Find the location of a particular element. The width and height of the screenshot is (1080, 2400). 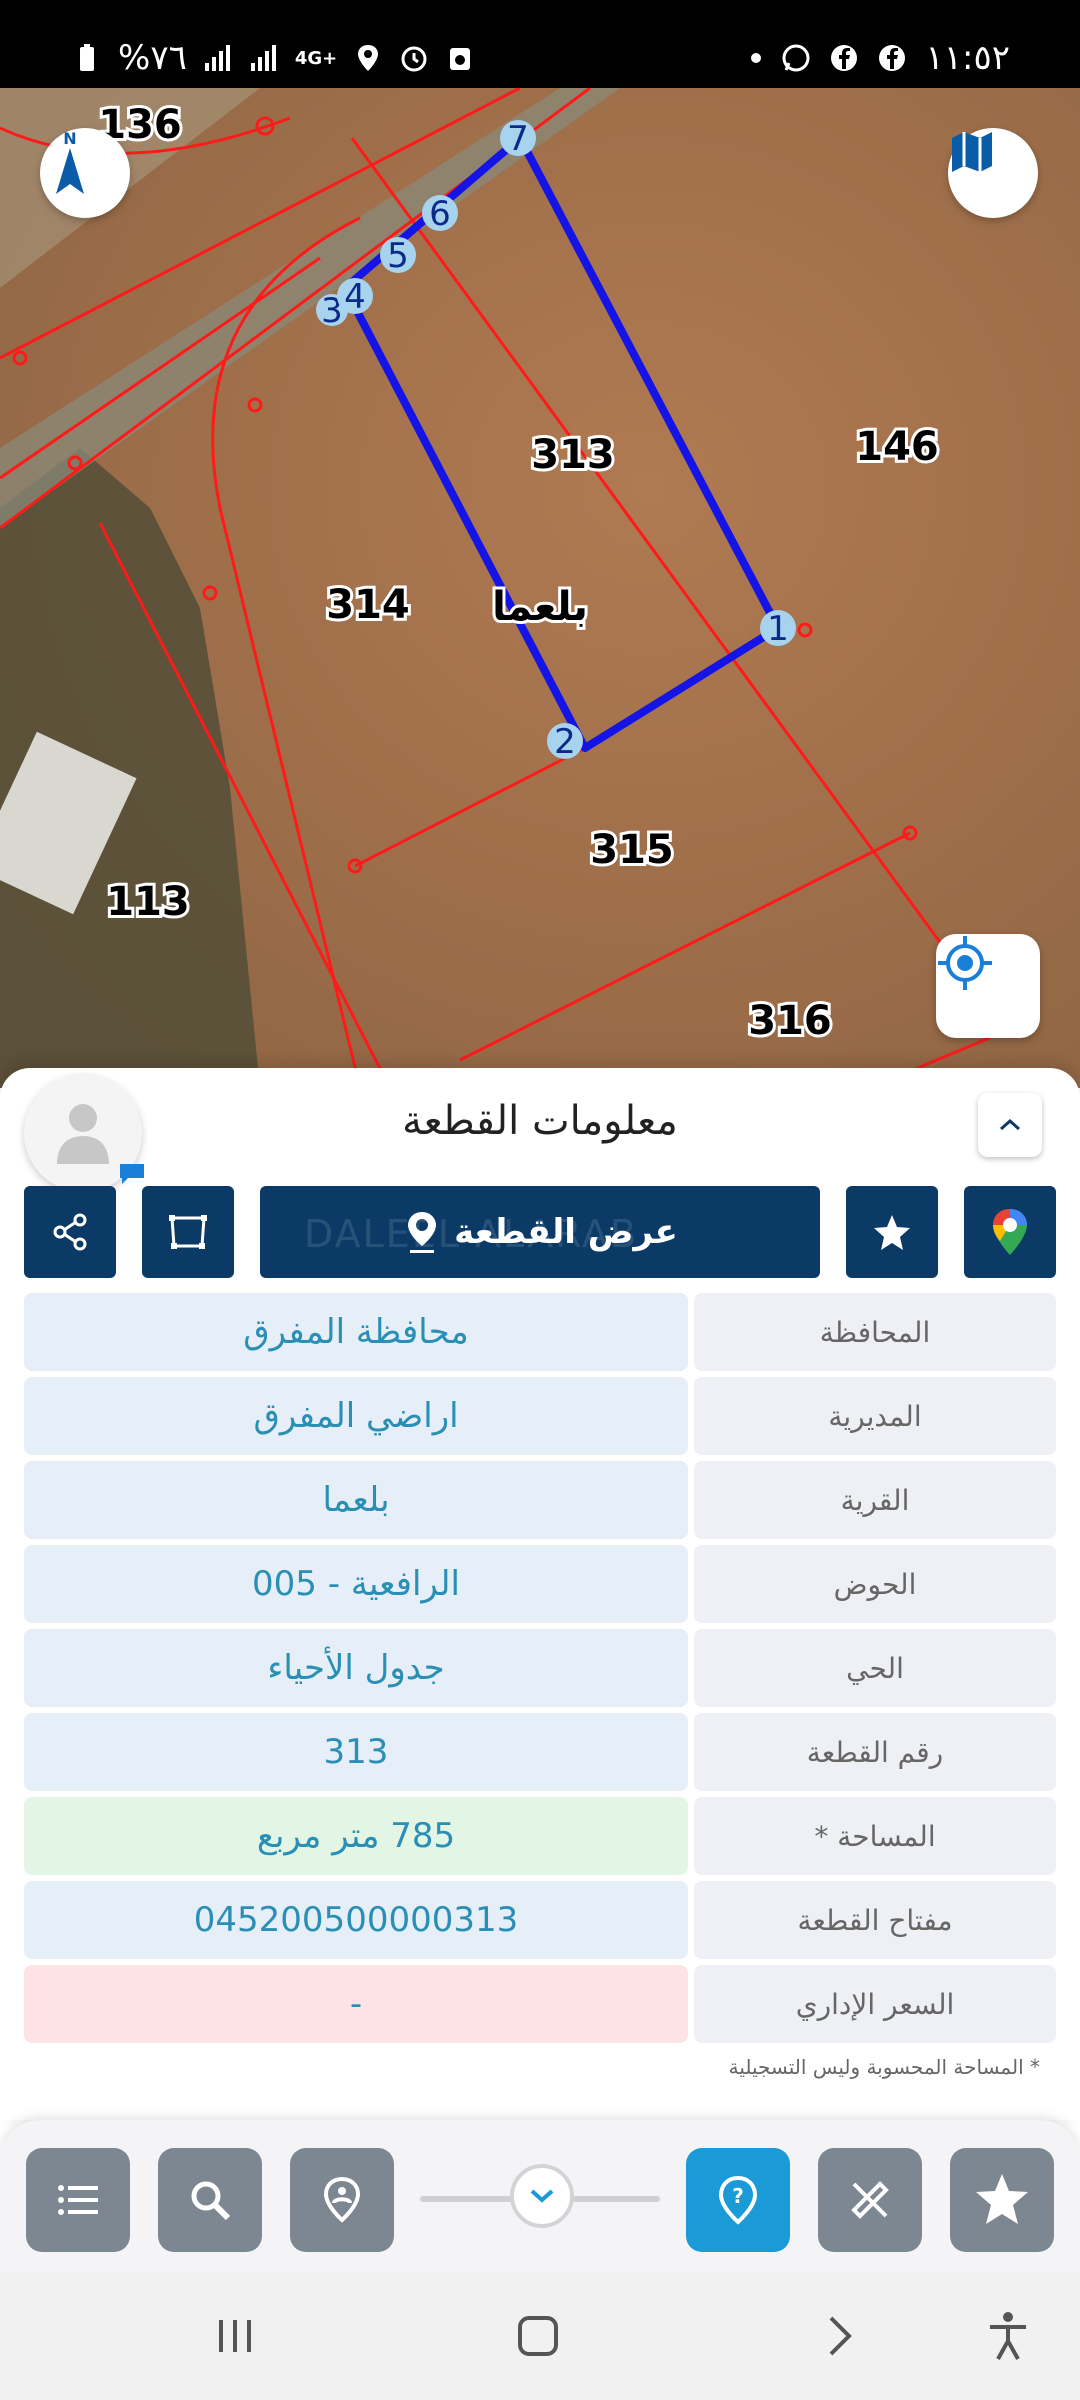

home-icon is located at coordinates (538, 2336).